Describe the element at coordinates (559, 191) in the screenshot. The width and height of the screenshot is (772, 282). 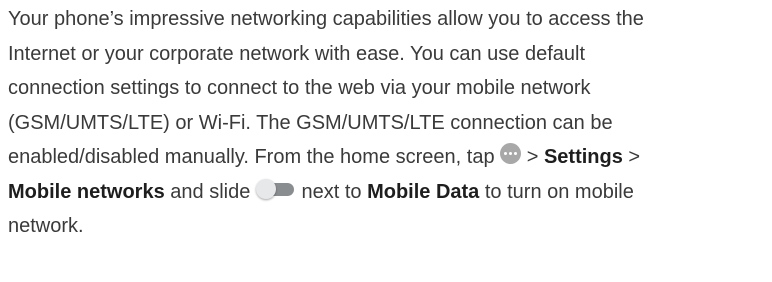
I see `text-turn-on: to turn on mobile` at that location.